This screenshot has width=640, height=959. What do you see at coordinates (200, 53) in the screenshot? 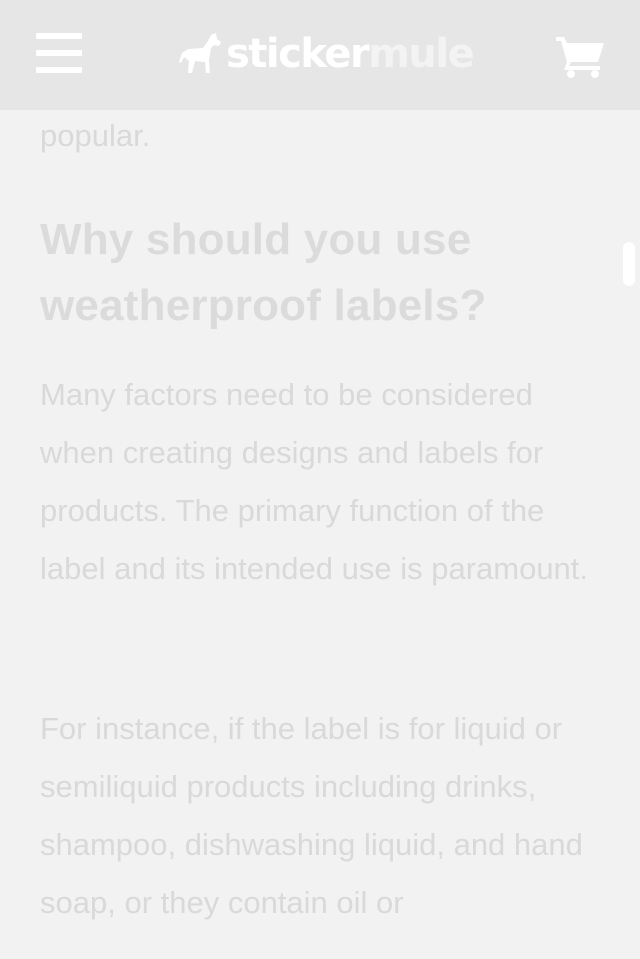
I see `mule-logo-icon` at bounding box center [200, 53].